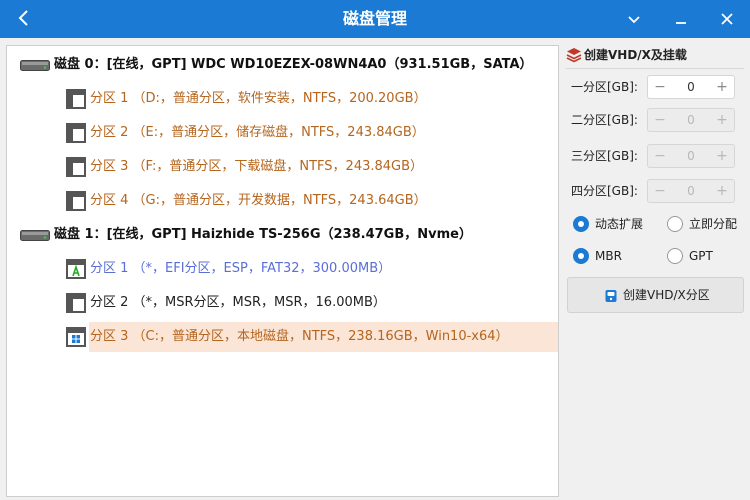  Describe the element at coordinates (24, 18) in the screenshot. I see `back-arrow-icon` at that location.